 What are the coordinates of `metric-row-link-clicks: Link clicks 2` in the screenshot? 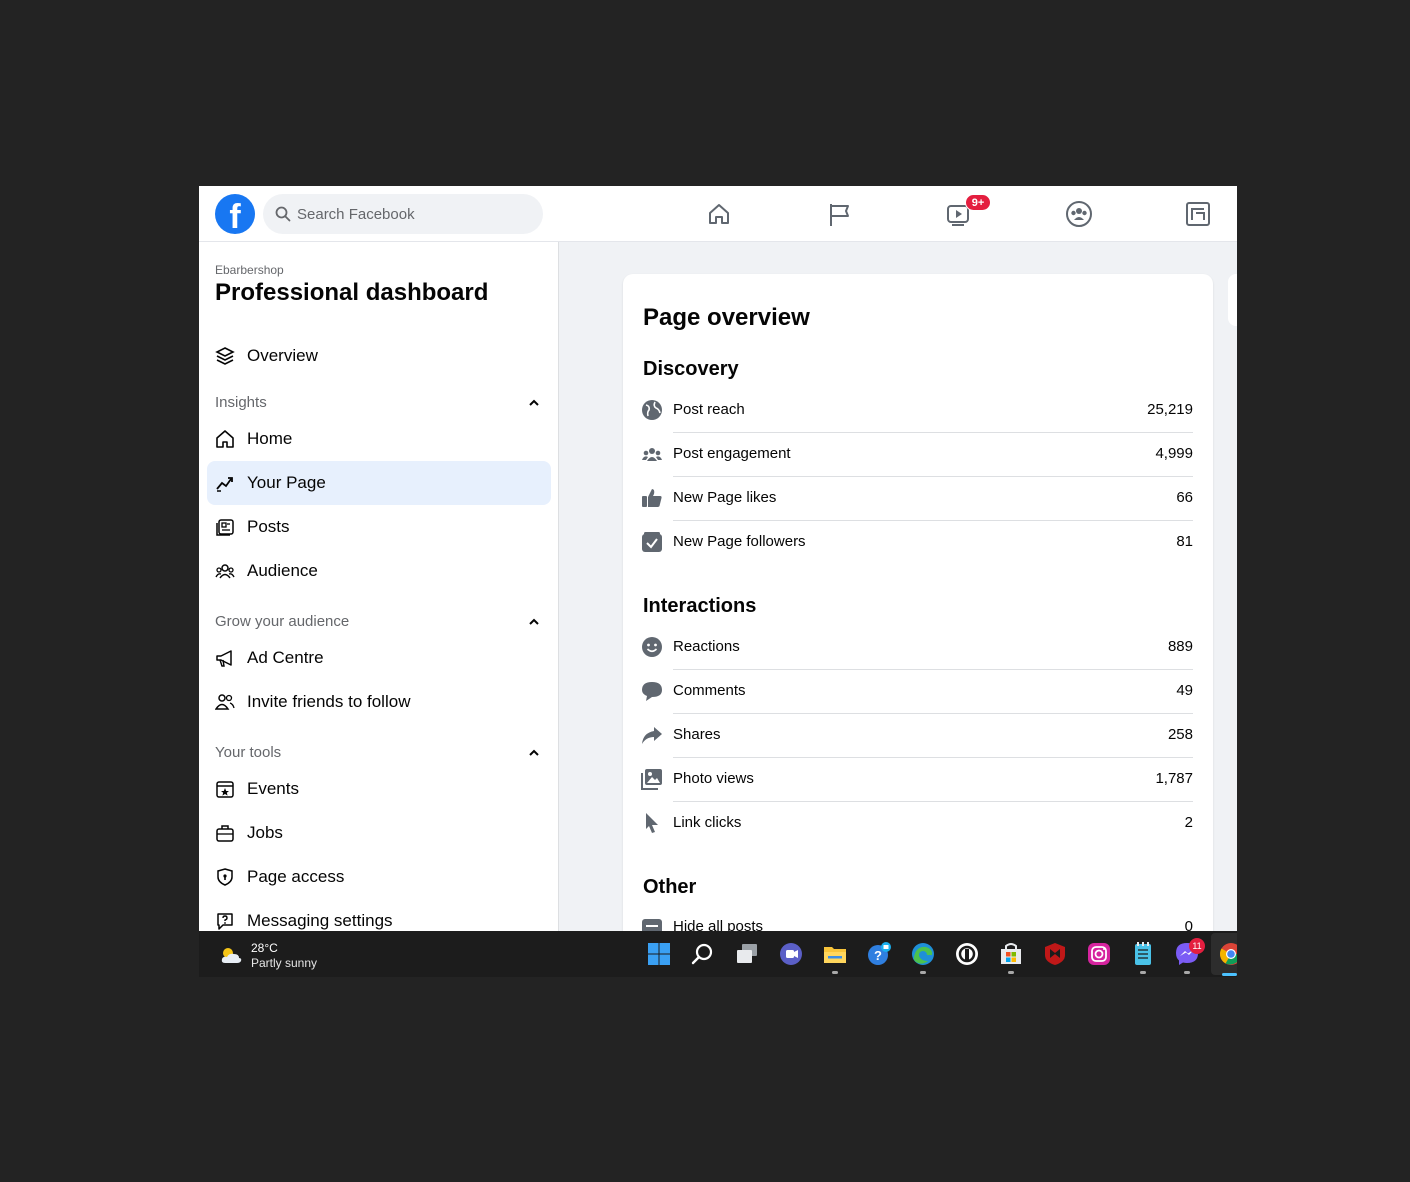 It's located at (917, 824).